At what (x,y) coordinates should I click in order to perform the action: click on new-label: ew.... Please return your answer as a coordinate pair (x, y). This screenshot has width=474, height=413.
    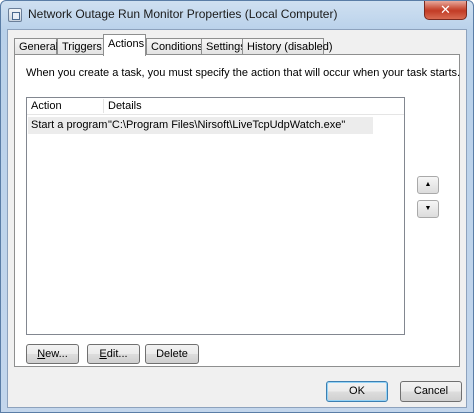
    Looking at the image, I should click on (56, 354).